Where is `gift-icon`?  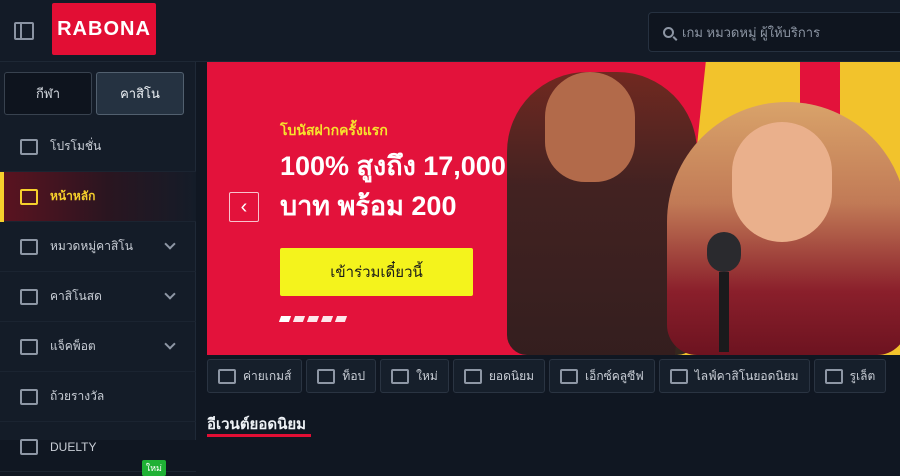
gift-icon is located at coordinates (29, 146).